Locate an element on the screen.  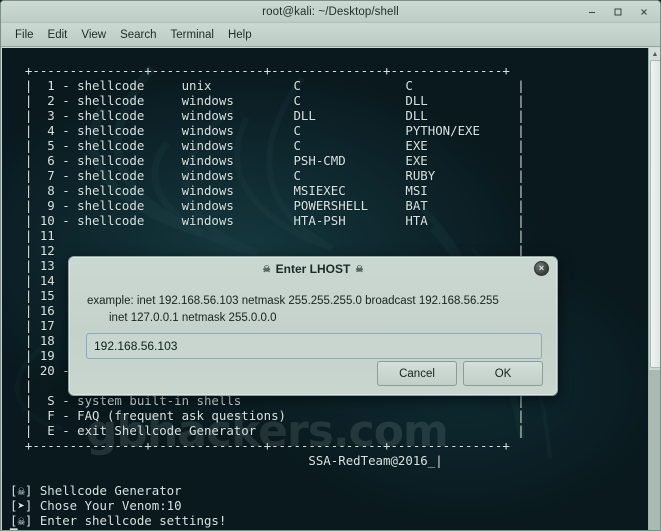
dialog-title: Enter LHOST is located at coordinates (313, 269).